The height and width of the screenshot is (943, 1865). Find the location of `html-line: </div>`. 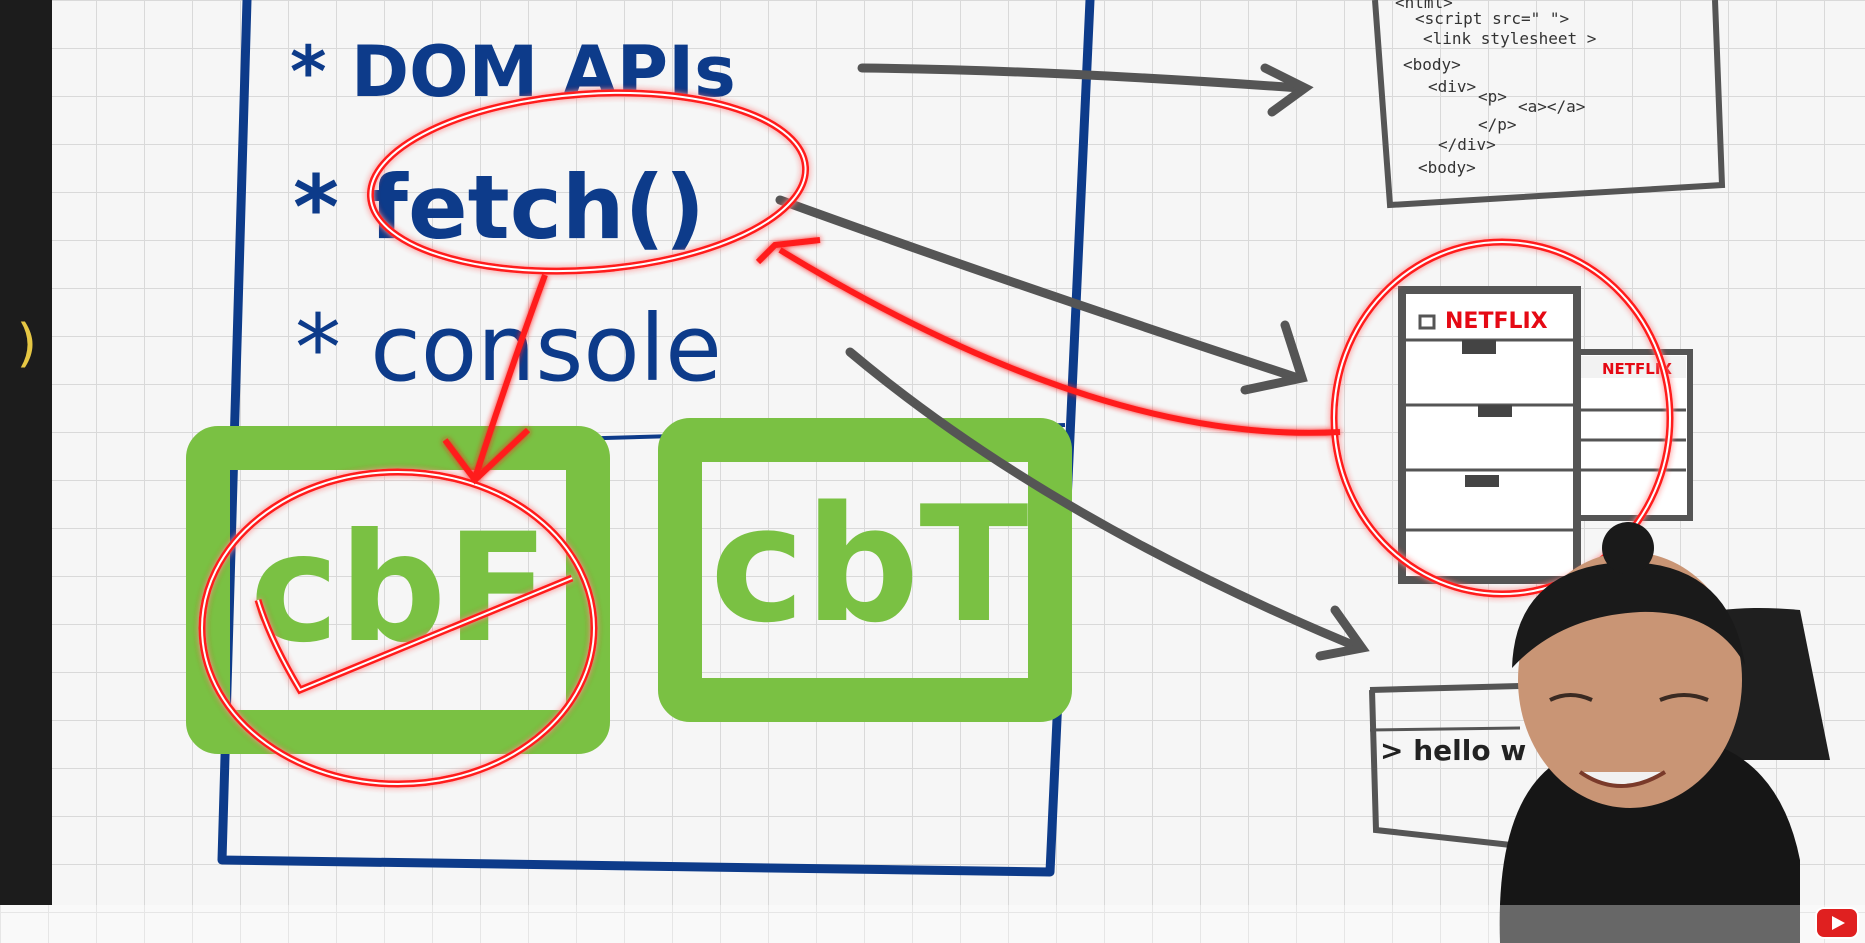

html-line: </div> is located at coordinates (1467, 144).